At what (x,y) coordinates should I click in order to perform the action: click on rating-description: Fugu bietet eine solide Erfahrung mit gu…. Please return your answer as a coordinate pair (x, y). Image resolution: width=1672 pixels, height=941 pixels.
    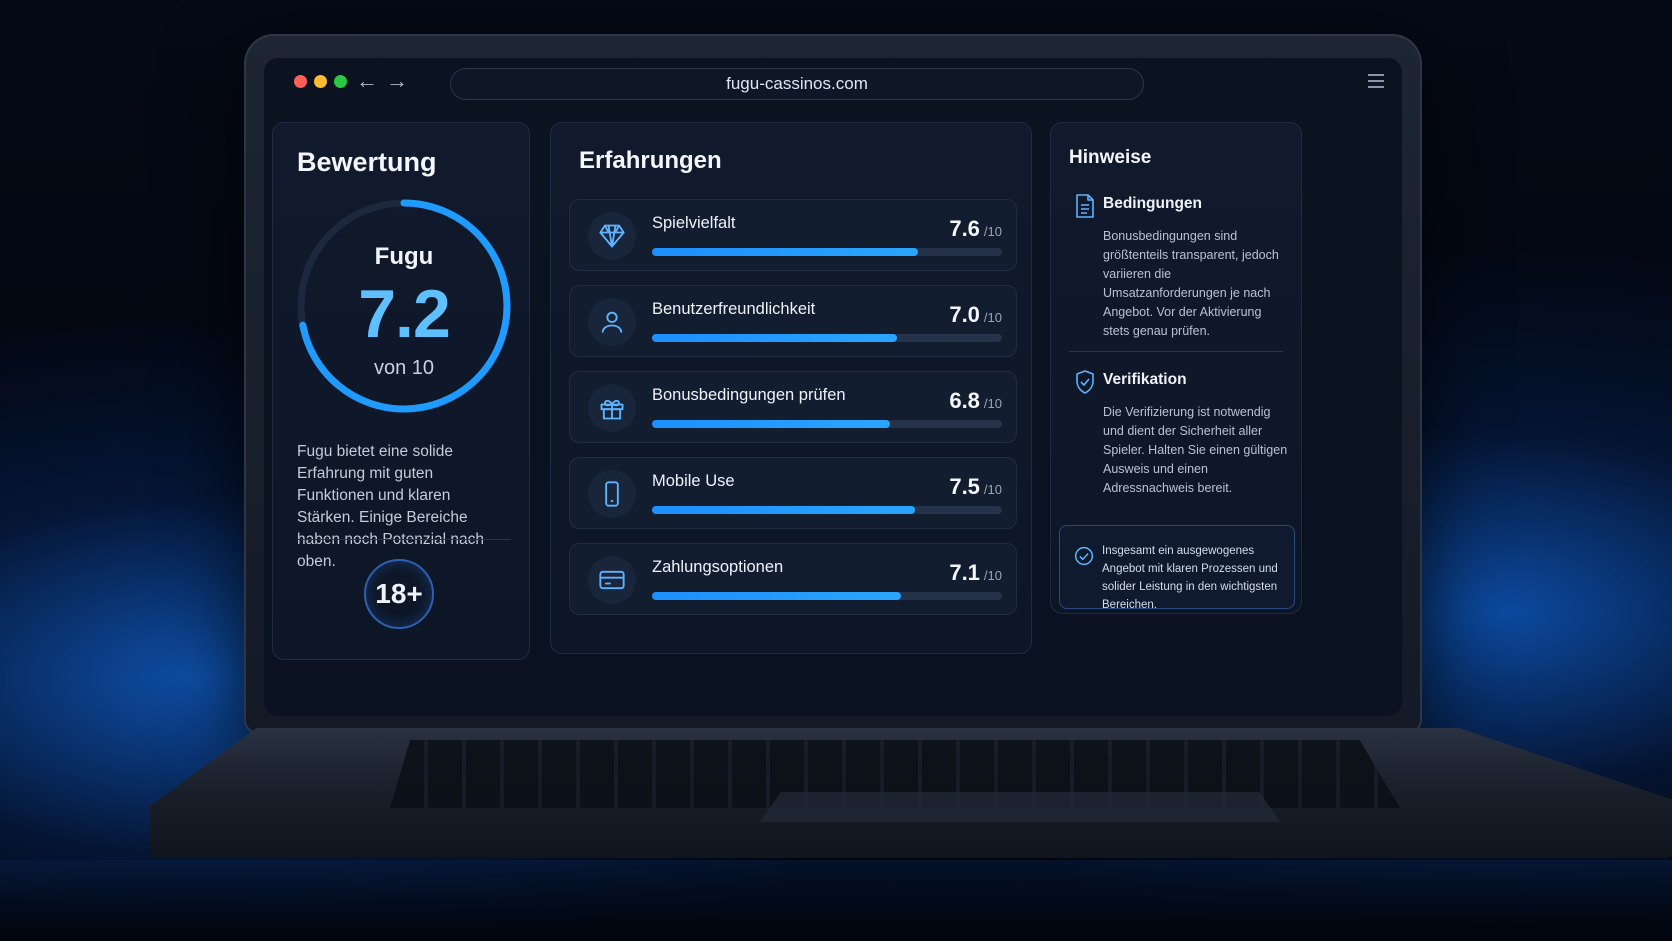
    Looking at the image, I should click on (391, 506).